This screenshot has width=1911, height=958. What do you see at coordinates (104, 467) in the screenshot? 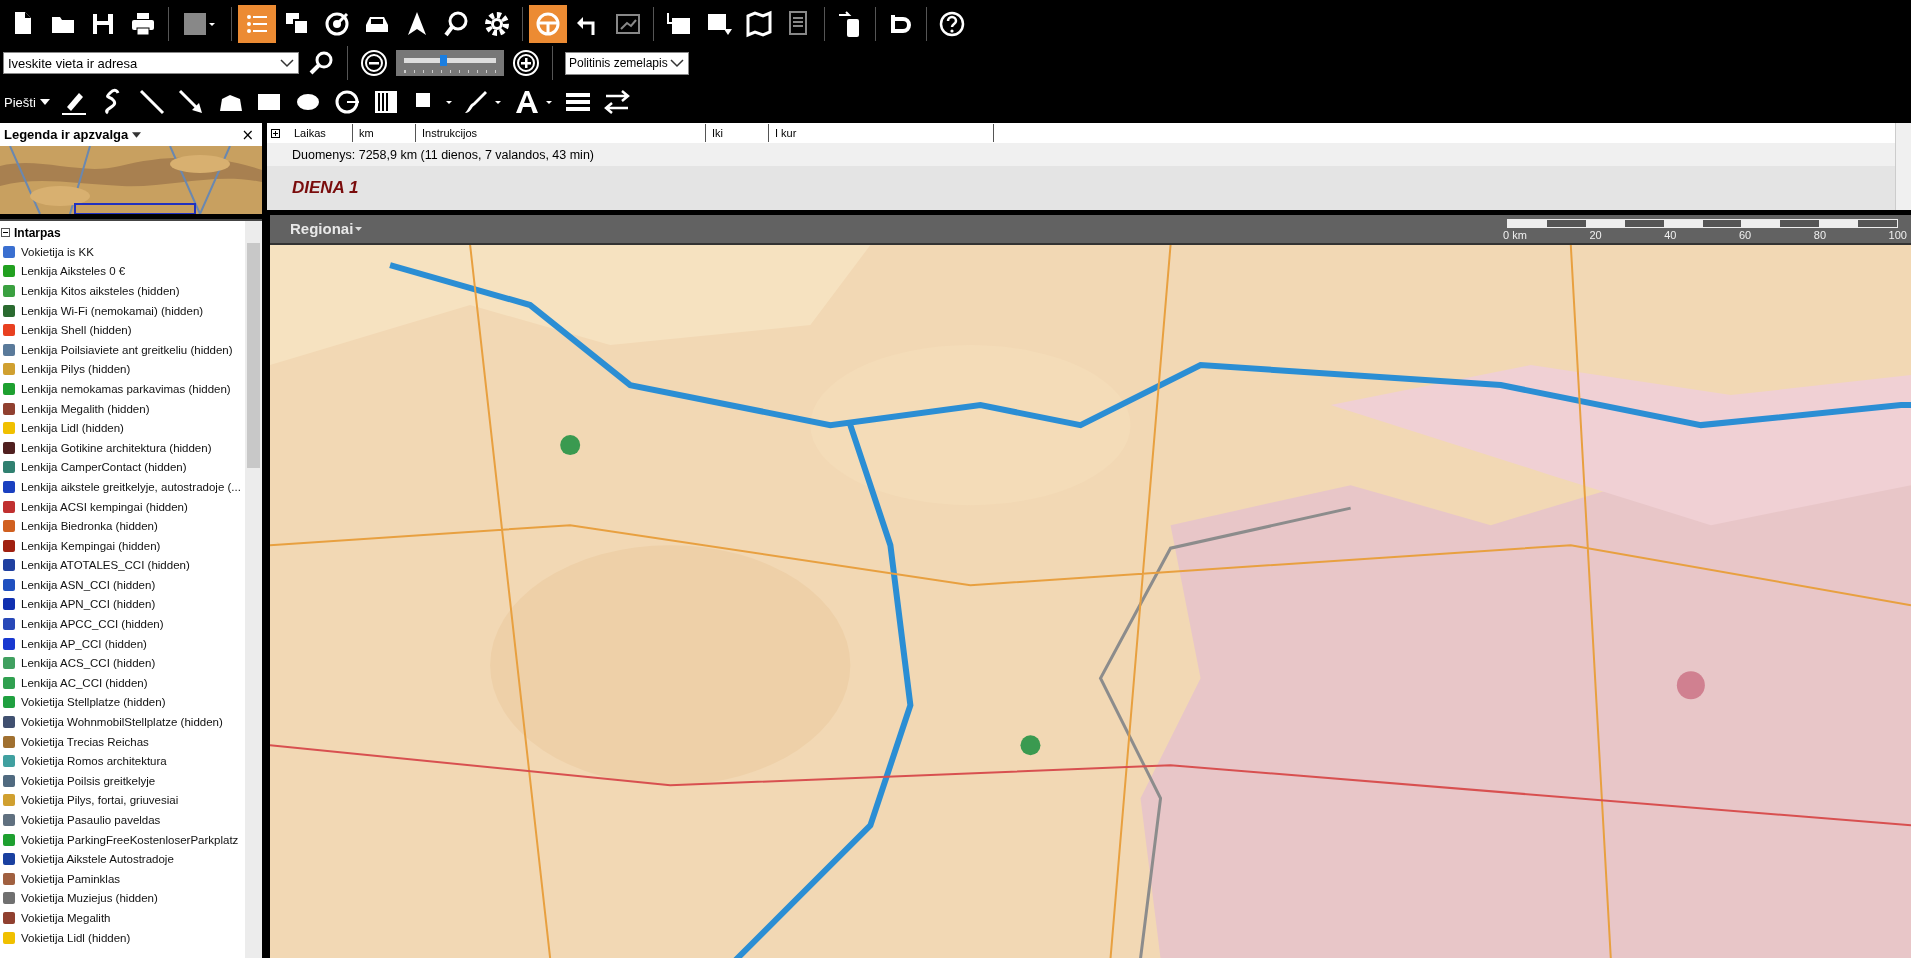
I see `layer-label: Lenkija CamperContact (hidden)` at bounding box center [104, 467].